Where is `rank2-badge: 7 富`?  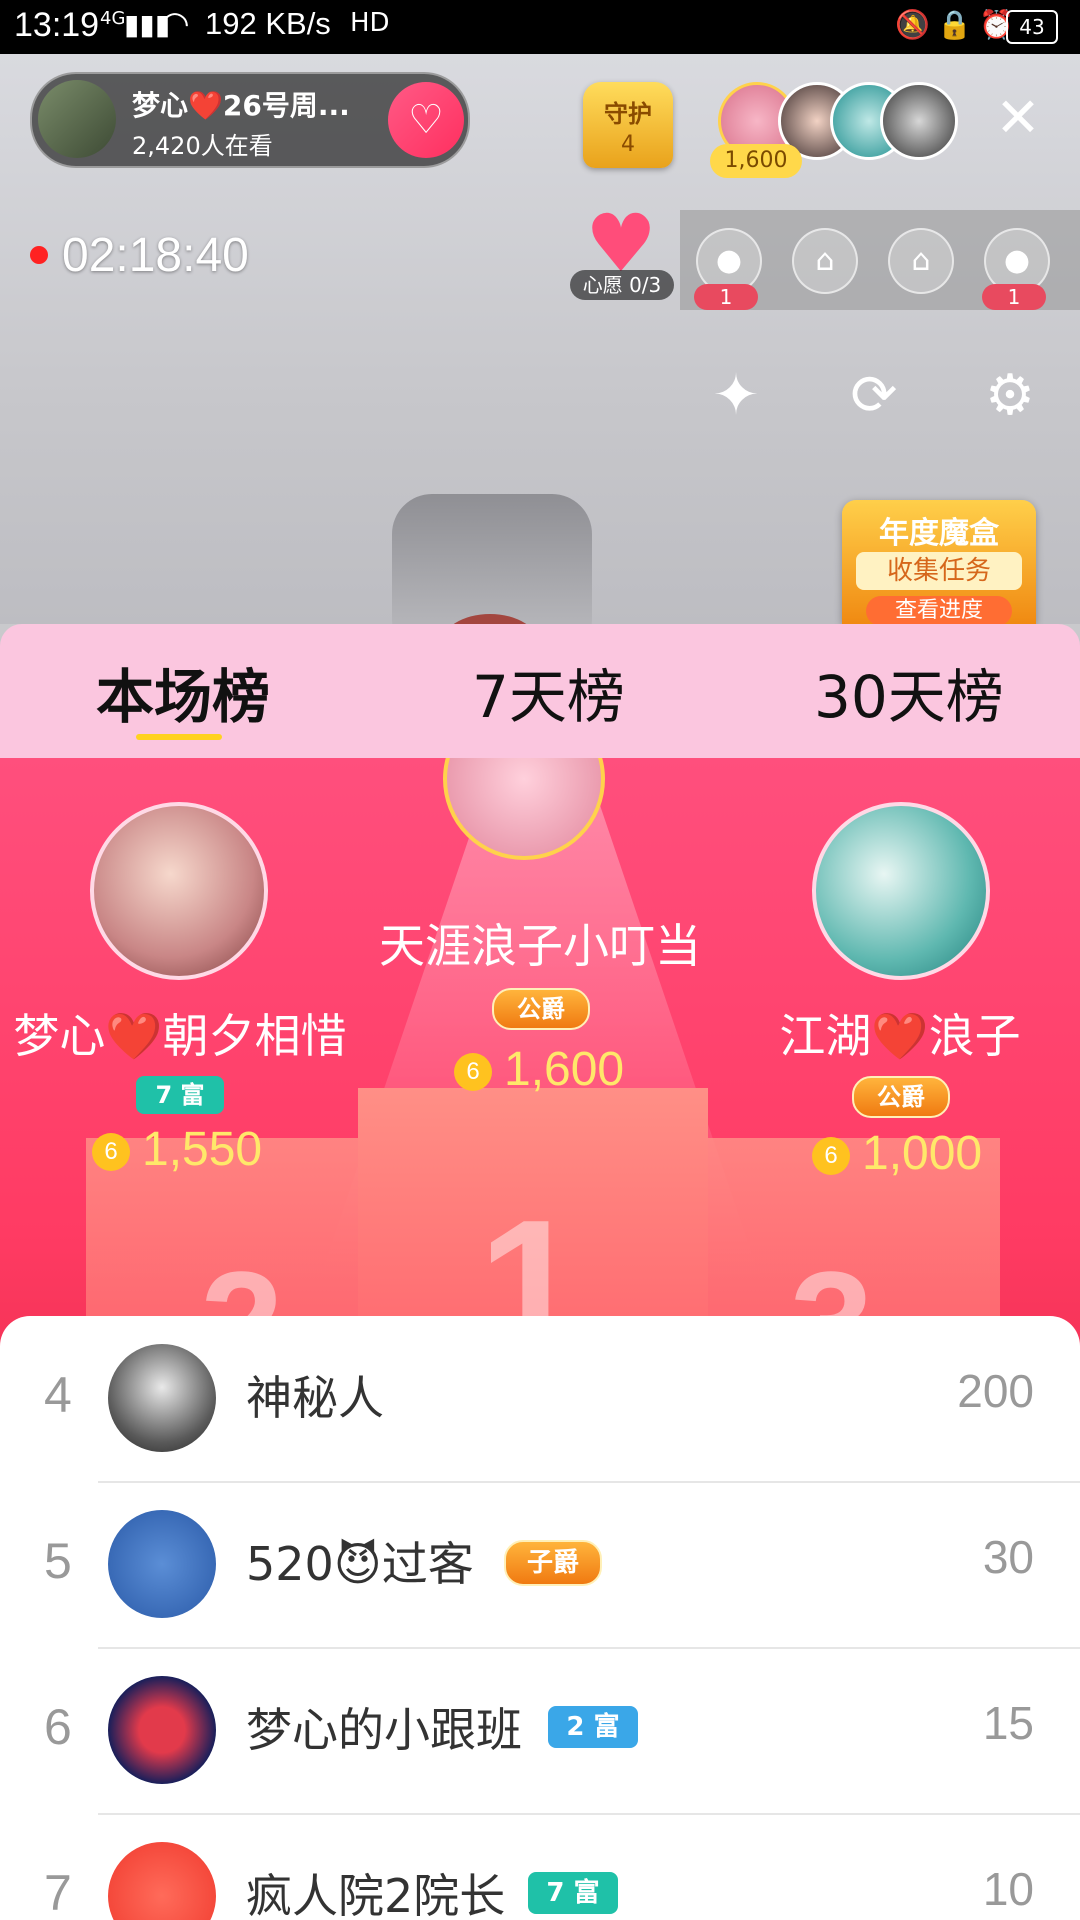 rank2-badge: 7 富 is located at coordinates (180, 1095).